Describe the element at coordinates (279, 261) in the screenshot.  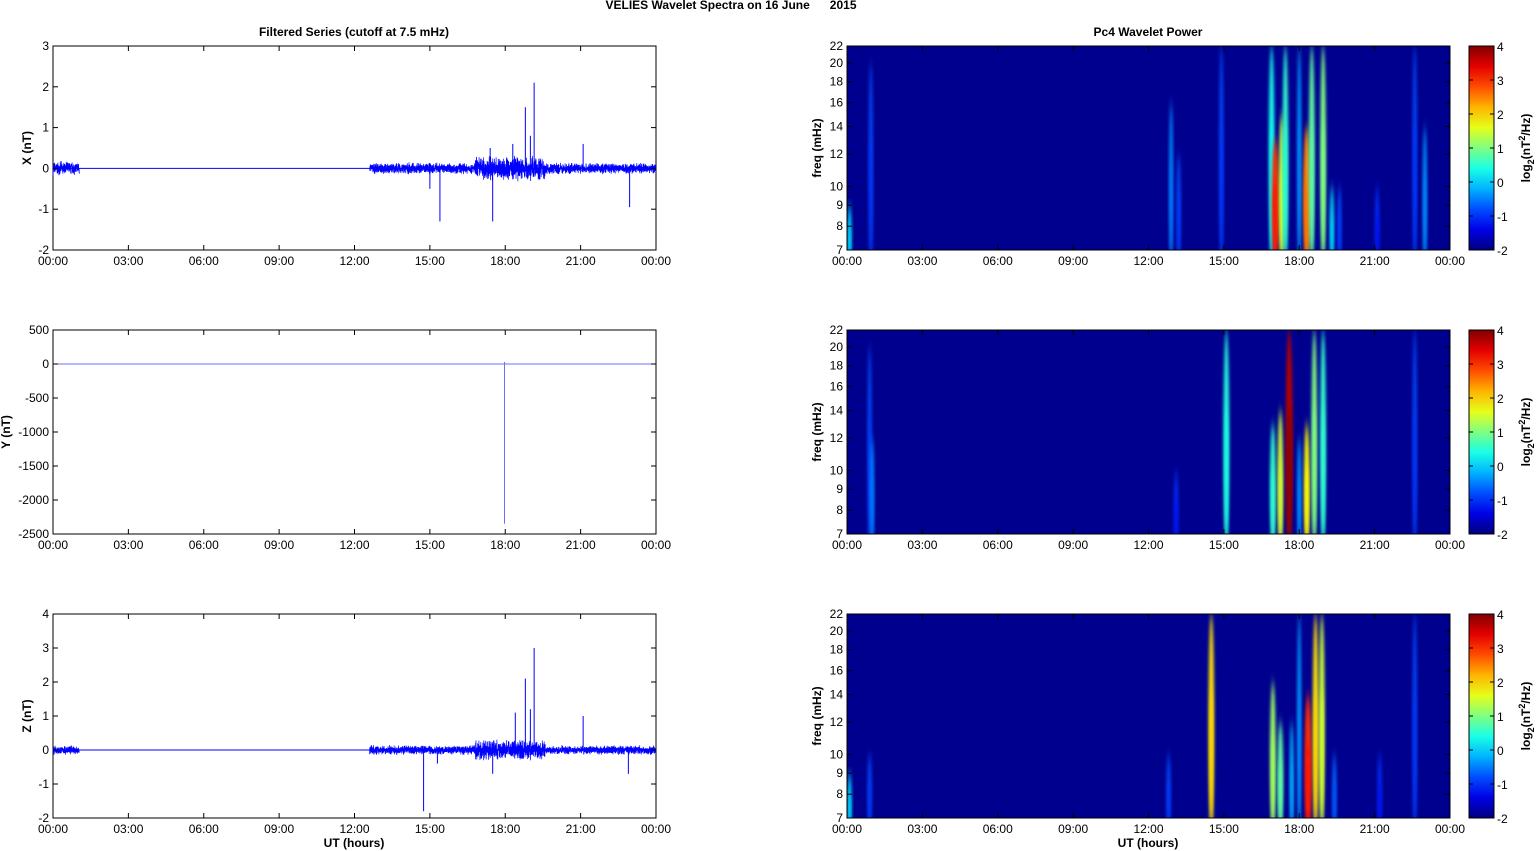
I see `timeseries-x-xtick-label: 09:00` at that location.